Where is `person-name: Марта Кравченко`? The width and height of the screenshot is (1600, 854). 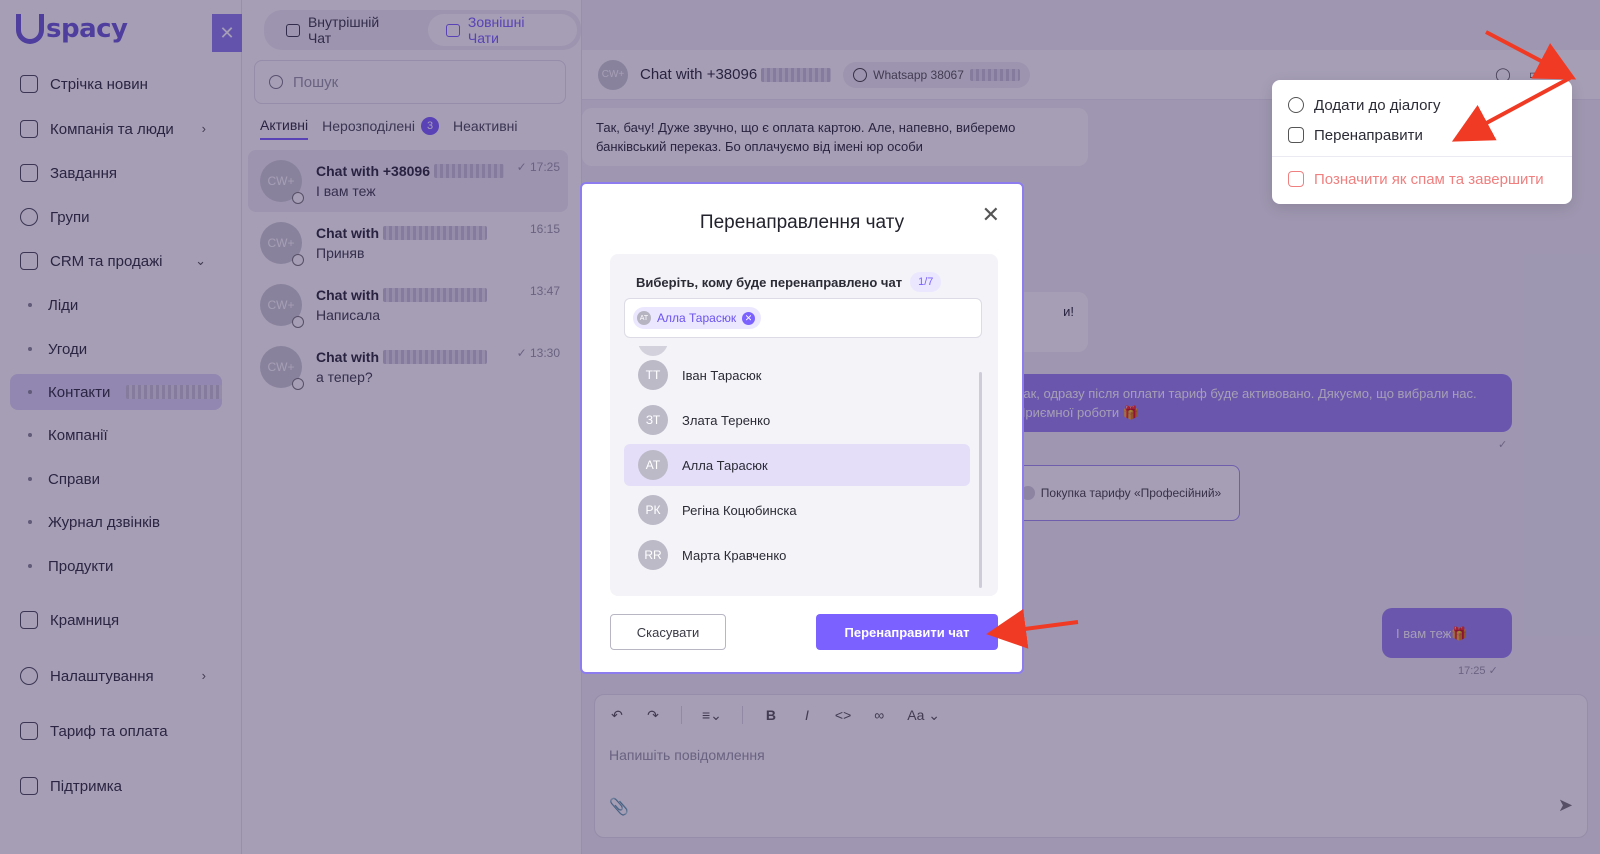
person-name: Марта Кравченко is located at coordinates (734, 555).